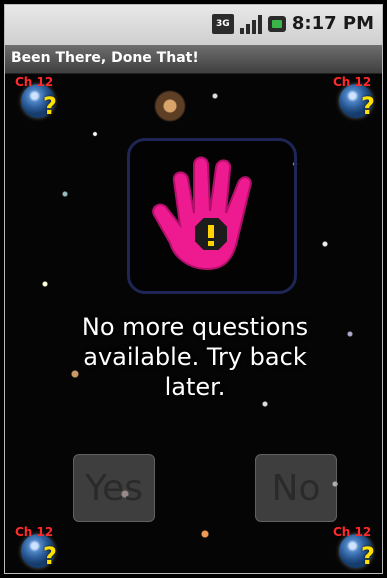 The height and width of the screenshot is (578, 387). I want to click on app-title: Been There, Done That!, so click(105, 58).